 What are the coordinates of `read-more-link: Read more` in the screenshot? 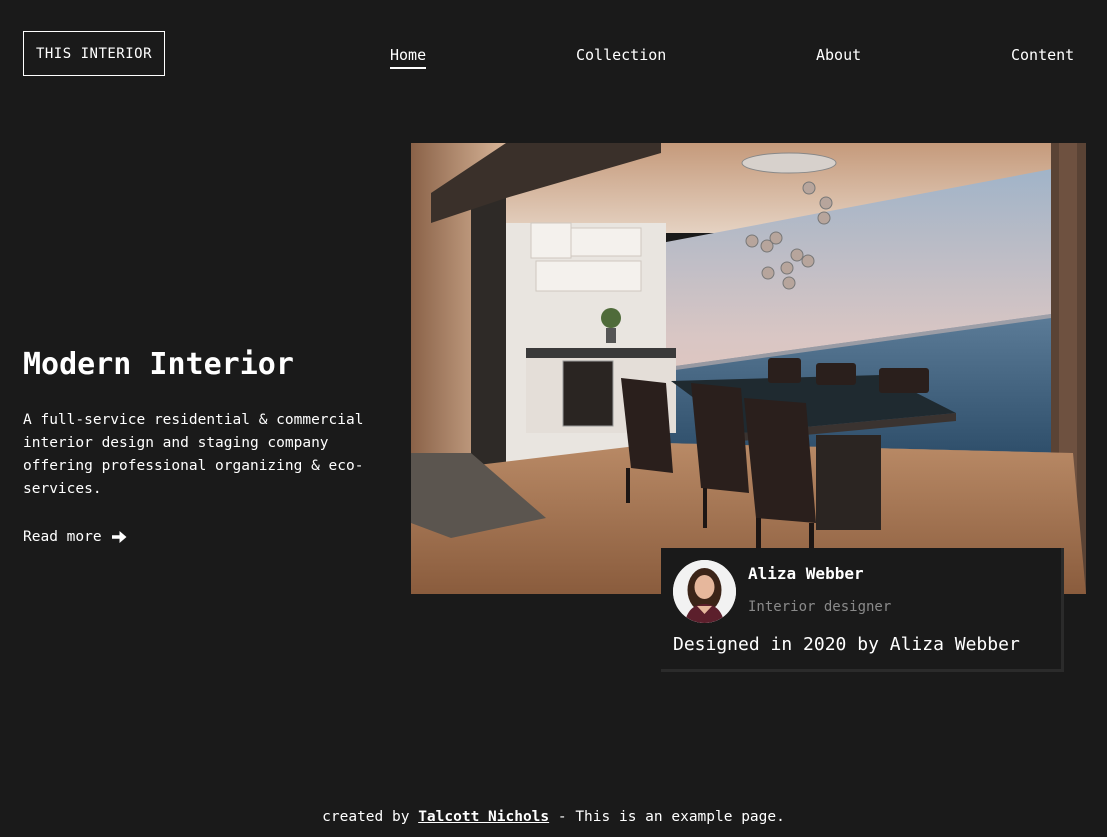 It's located at (75, 537).